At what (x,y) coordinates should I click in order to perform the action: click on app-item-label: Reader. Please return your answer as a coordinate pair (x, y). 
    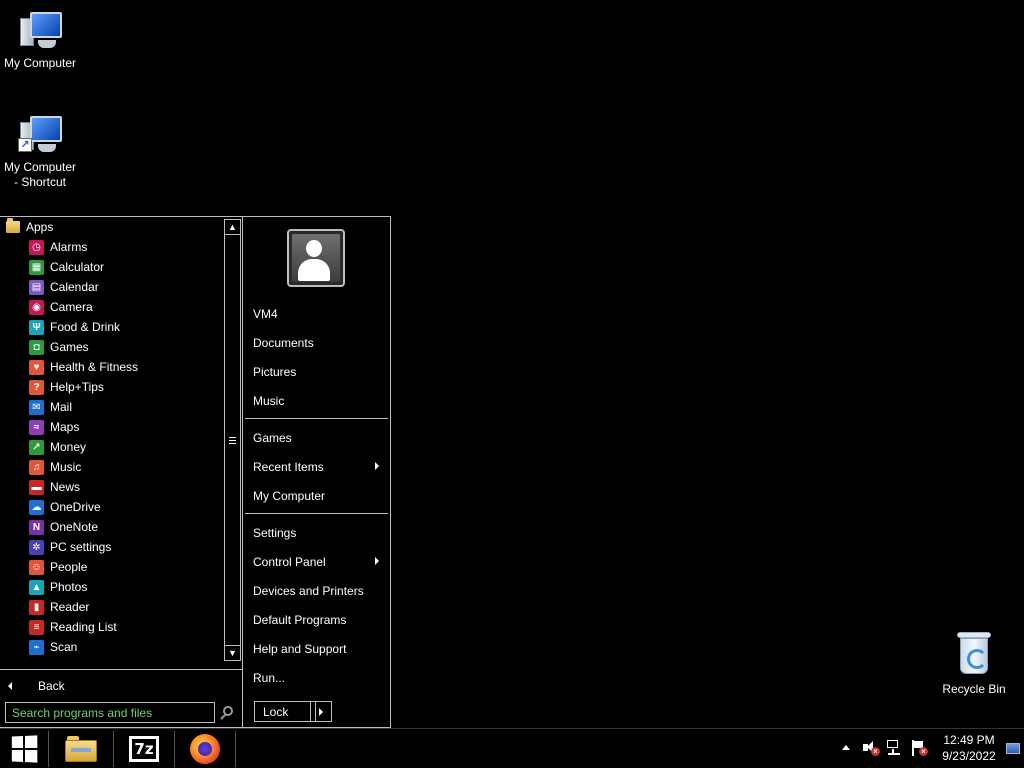
    Looking at the image, I should click on (70, 607).